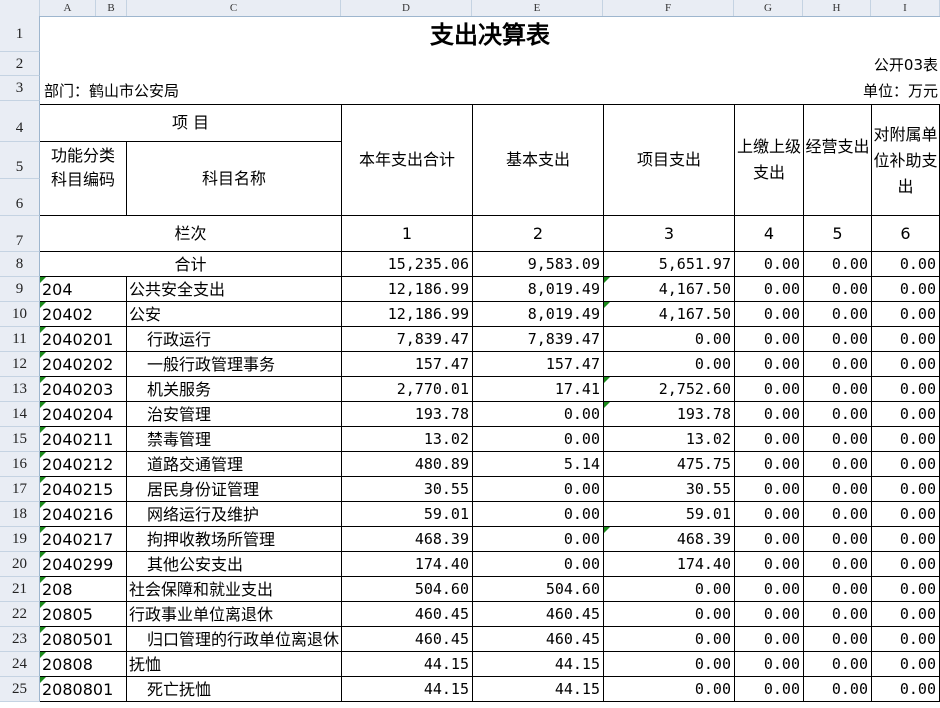  I want to click on code-cell: 2040211, so click(83, 439).